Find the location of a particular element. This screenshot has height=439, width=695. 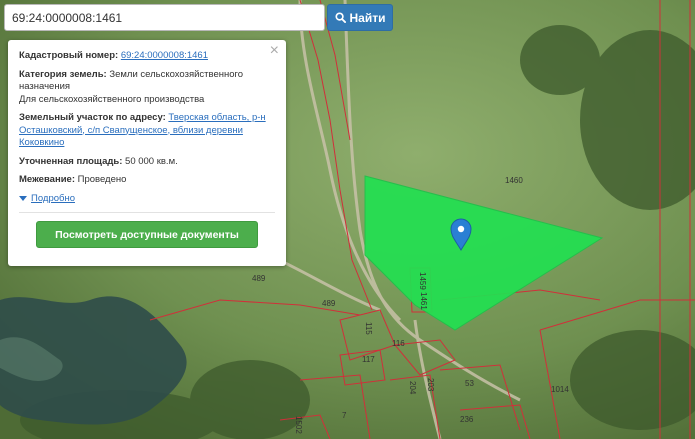

search-input is located at coordinates (164, 17).